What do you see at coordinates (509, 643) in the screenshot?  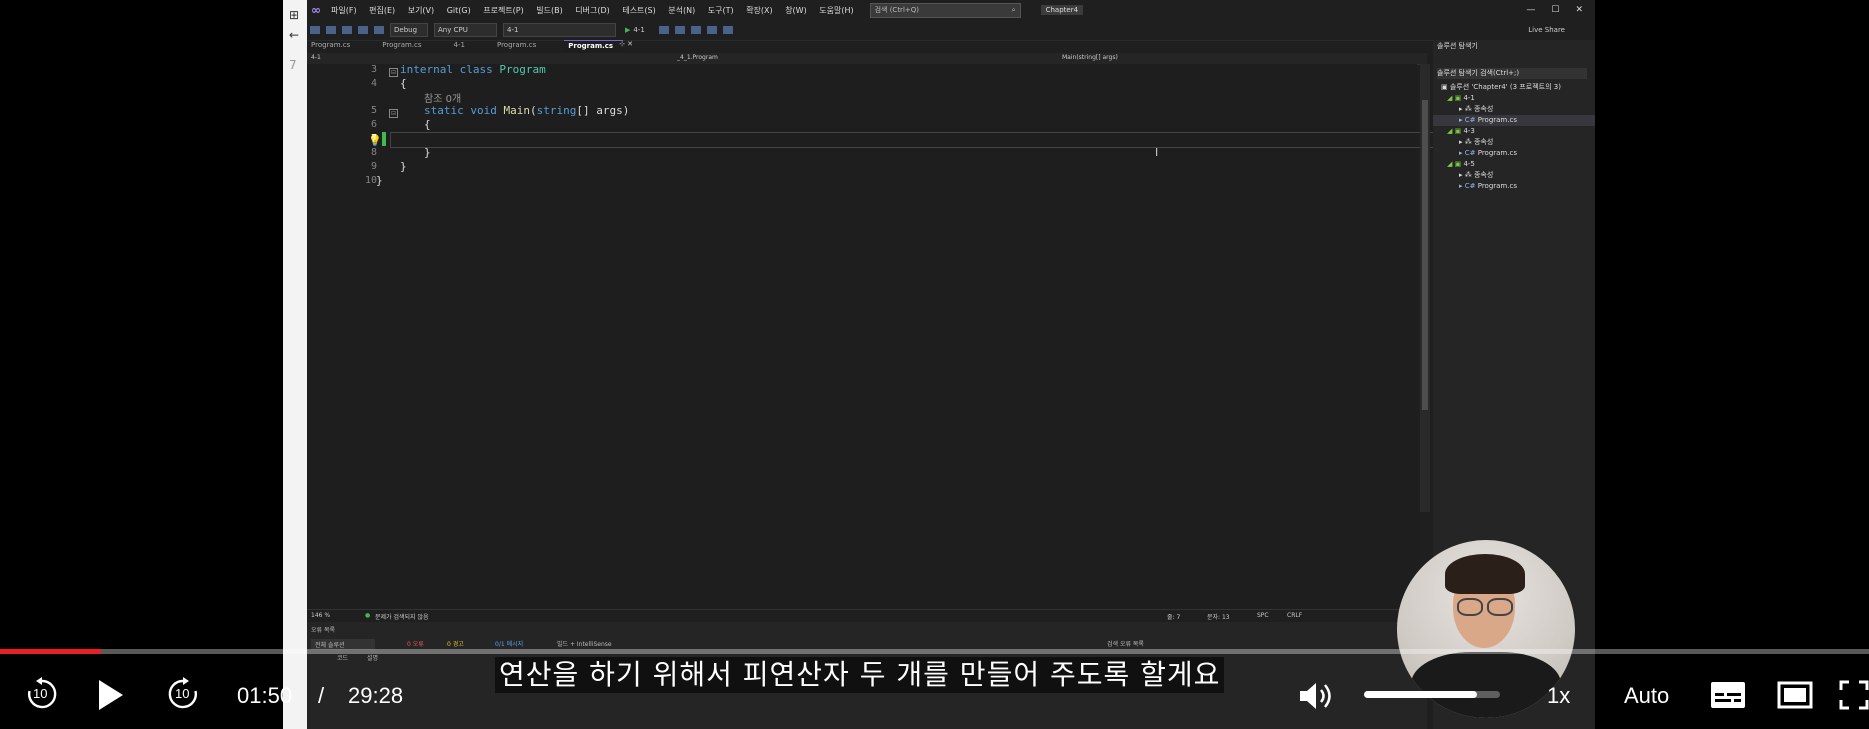 I see `messages-filter: 0/1 메시지` at bounding box center [509, 643].